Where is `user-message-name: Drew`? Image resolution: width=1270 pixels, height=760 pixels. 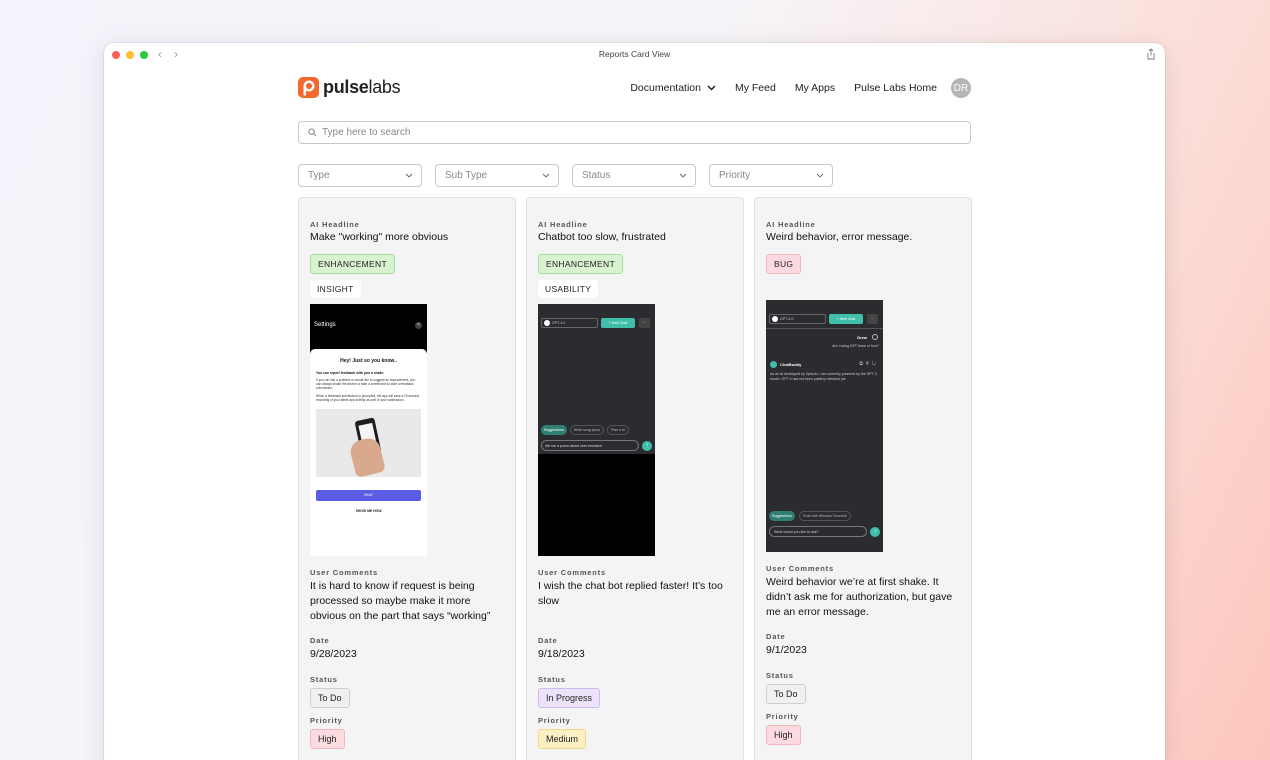 user-message-name: Drew is located at coordinates (862, 337).